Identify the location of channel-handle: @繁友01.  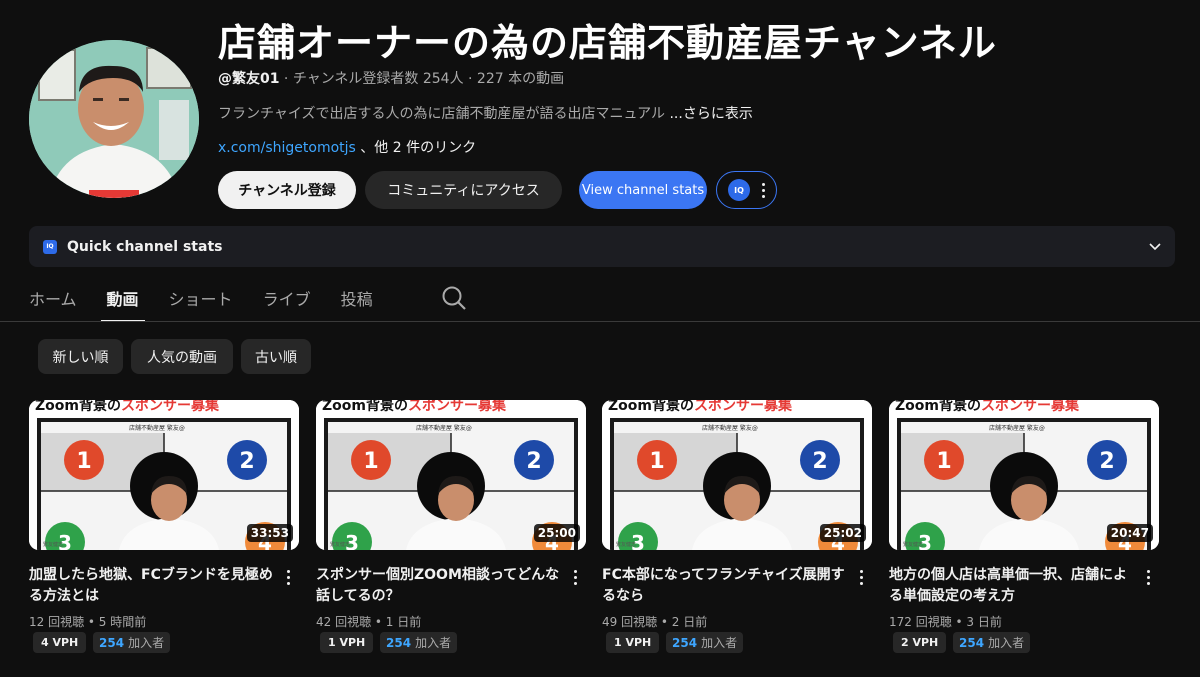
(249, 79).